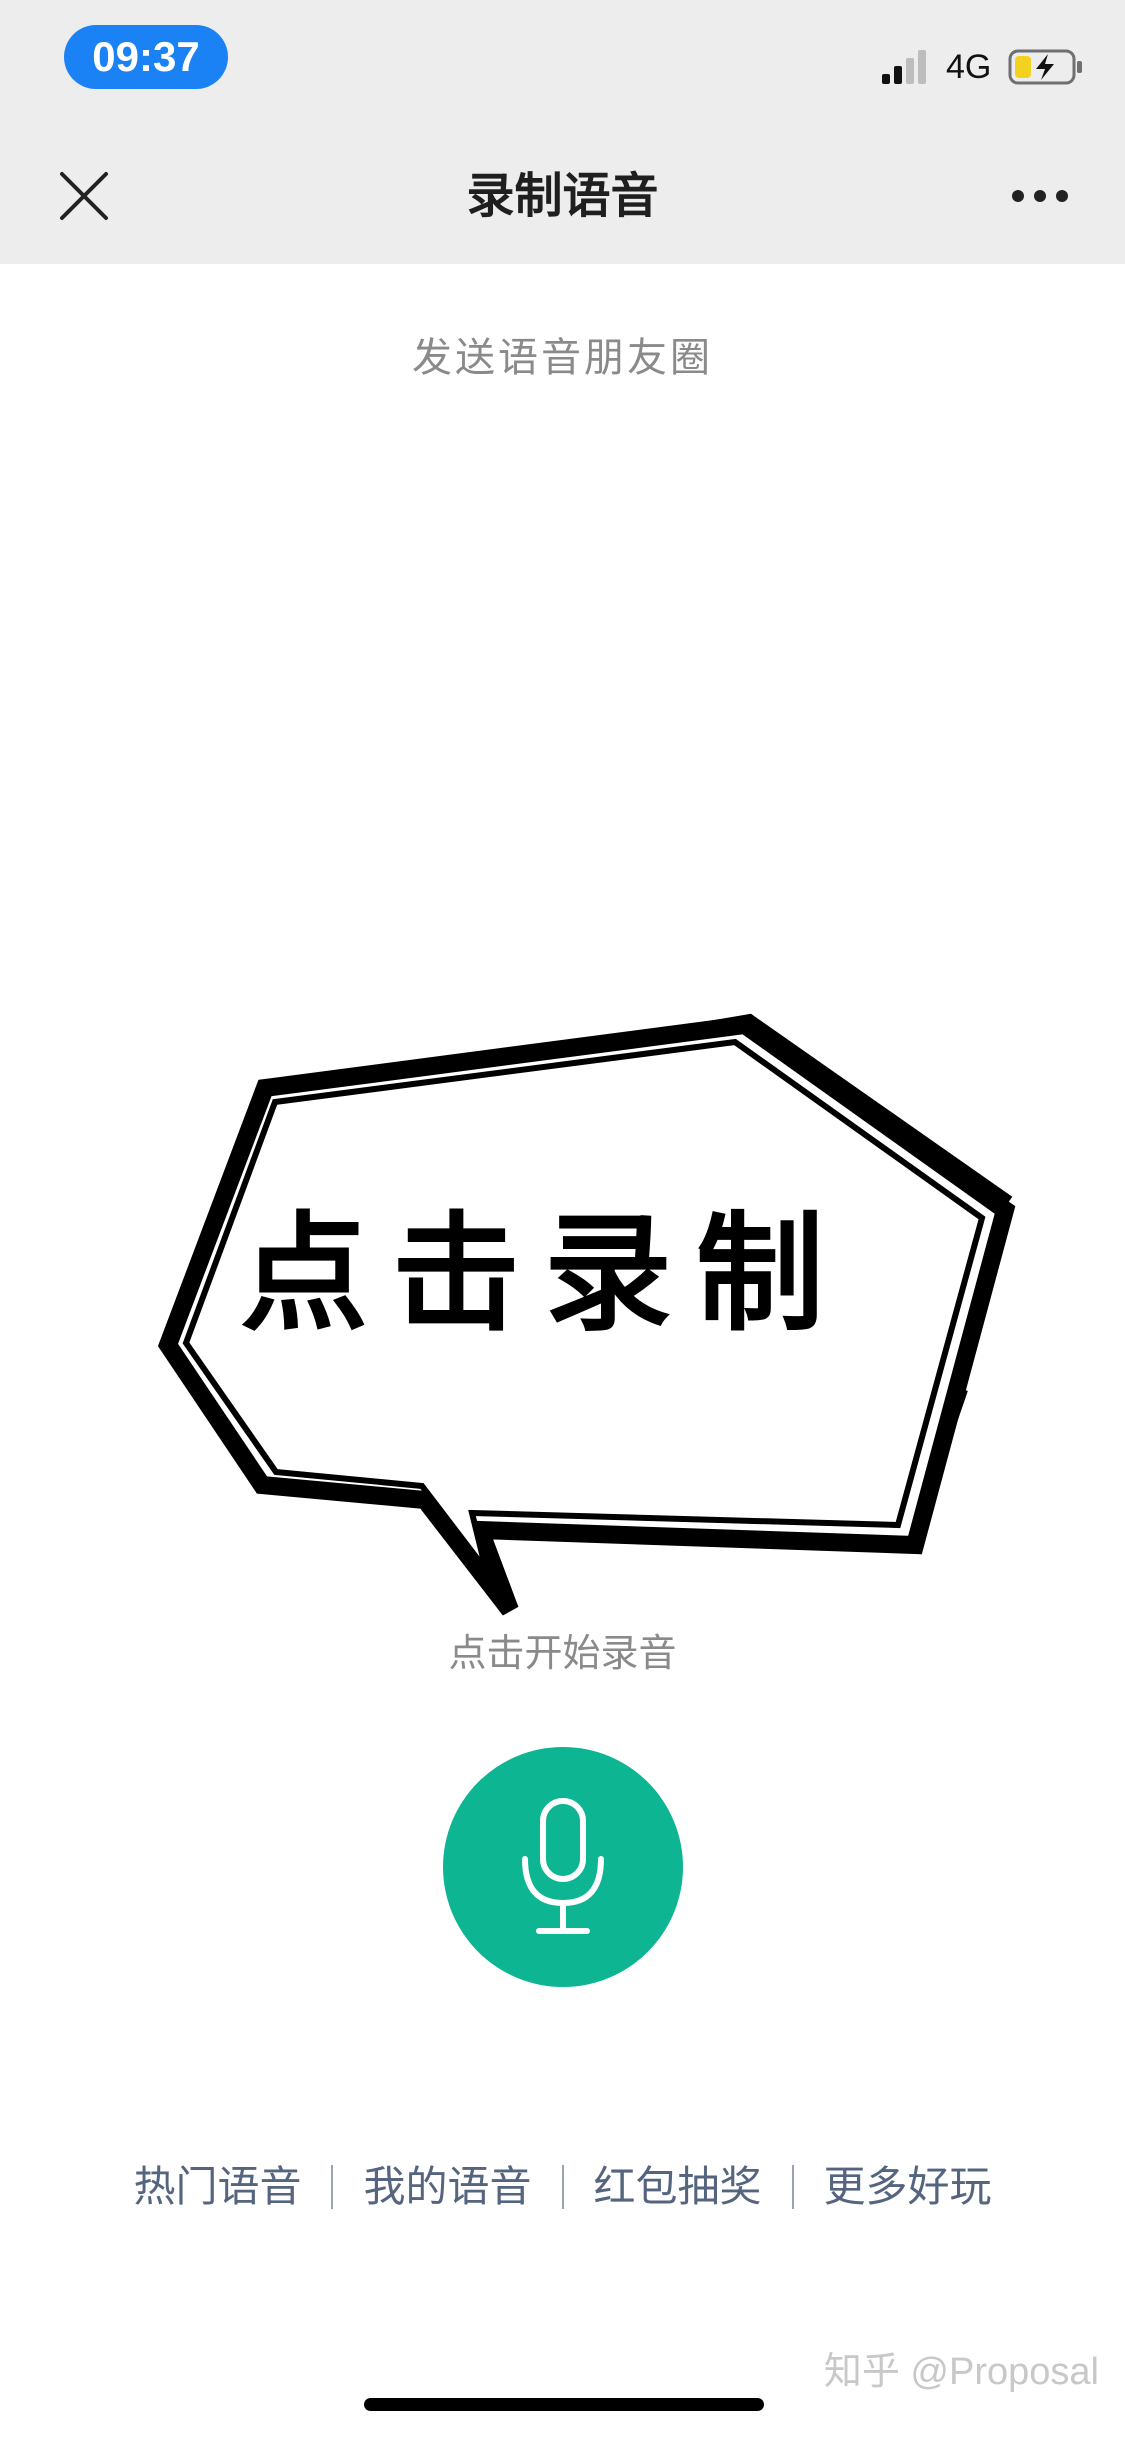 The image size is (1125, 2437). What do you see at coordinates (969, 67) in the screenshot?
I see `network-type: 4G` at bounding box center [969, 67].